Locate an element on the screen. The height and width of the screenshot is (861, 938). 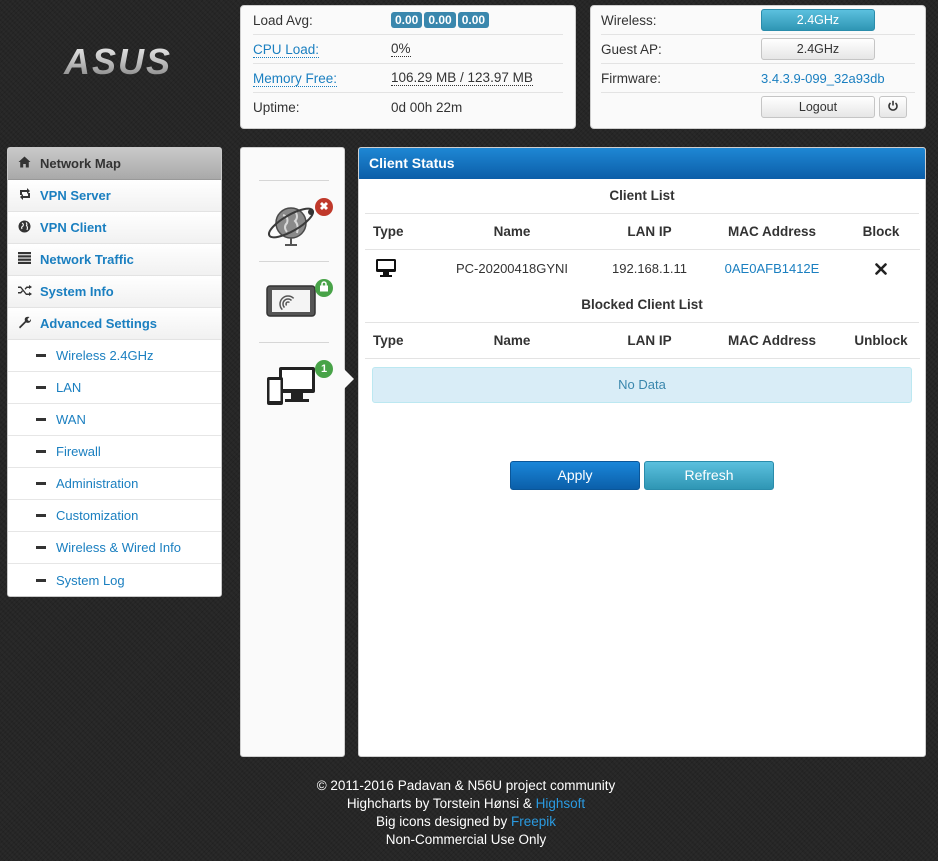
memory-row: Memory Free: 106.29 MB / 123.97 MB is located at coordinates (408, 78).